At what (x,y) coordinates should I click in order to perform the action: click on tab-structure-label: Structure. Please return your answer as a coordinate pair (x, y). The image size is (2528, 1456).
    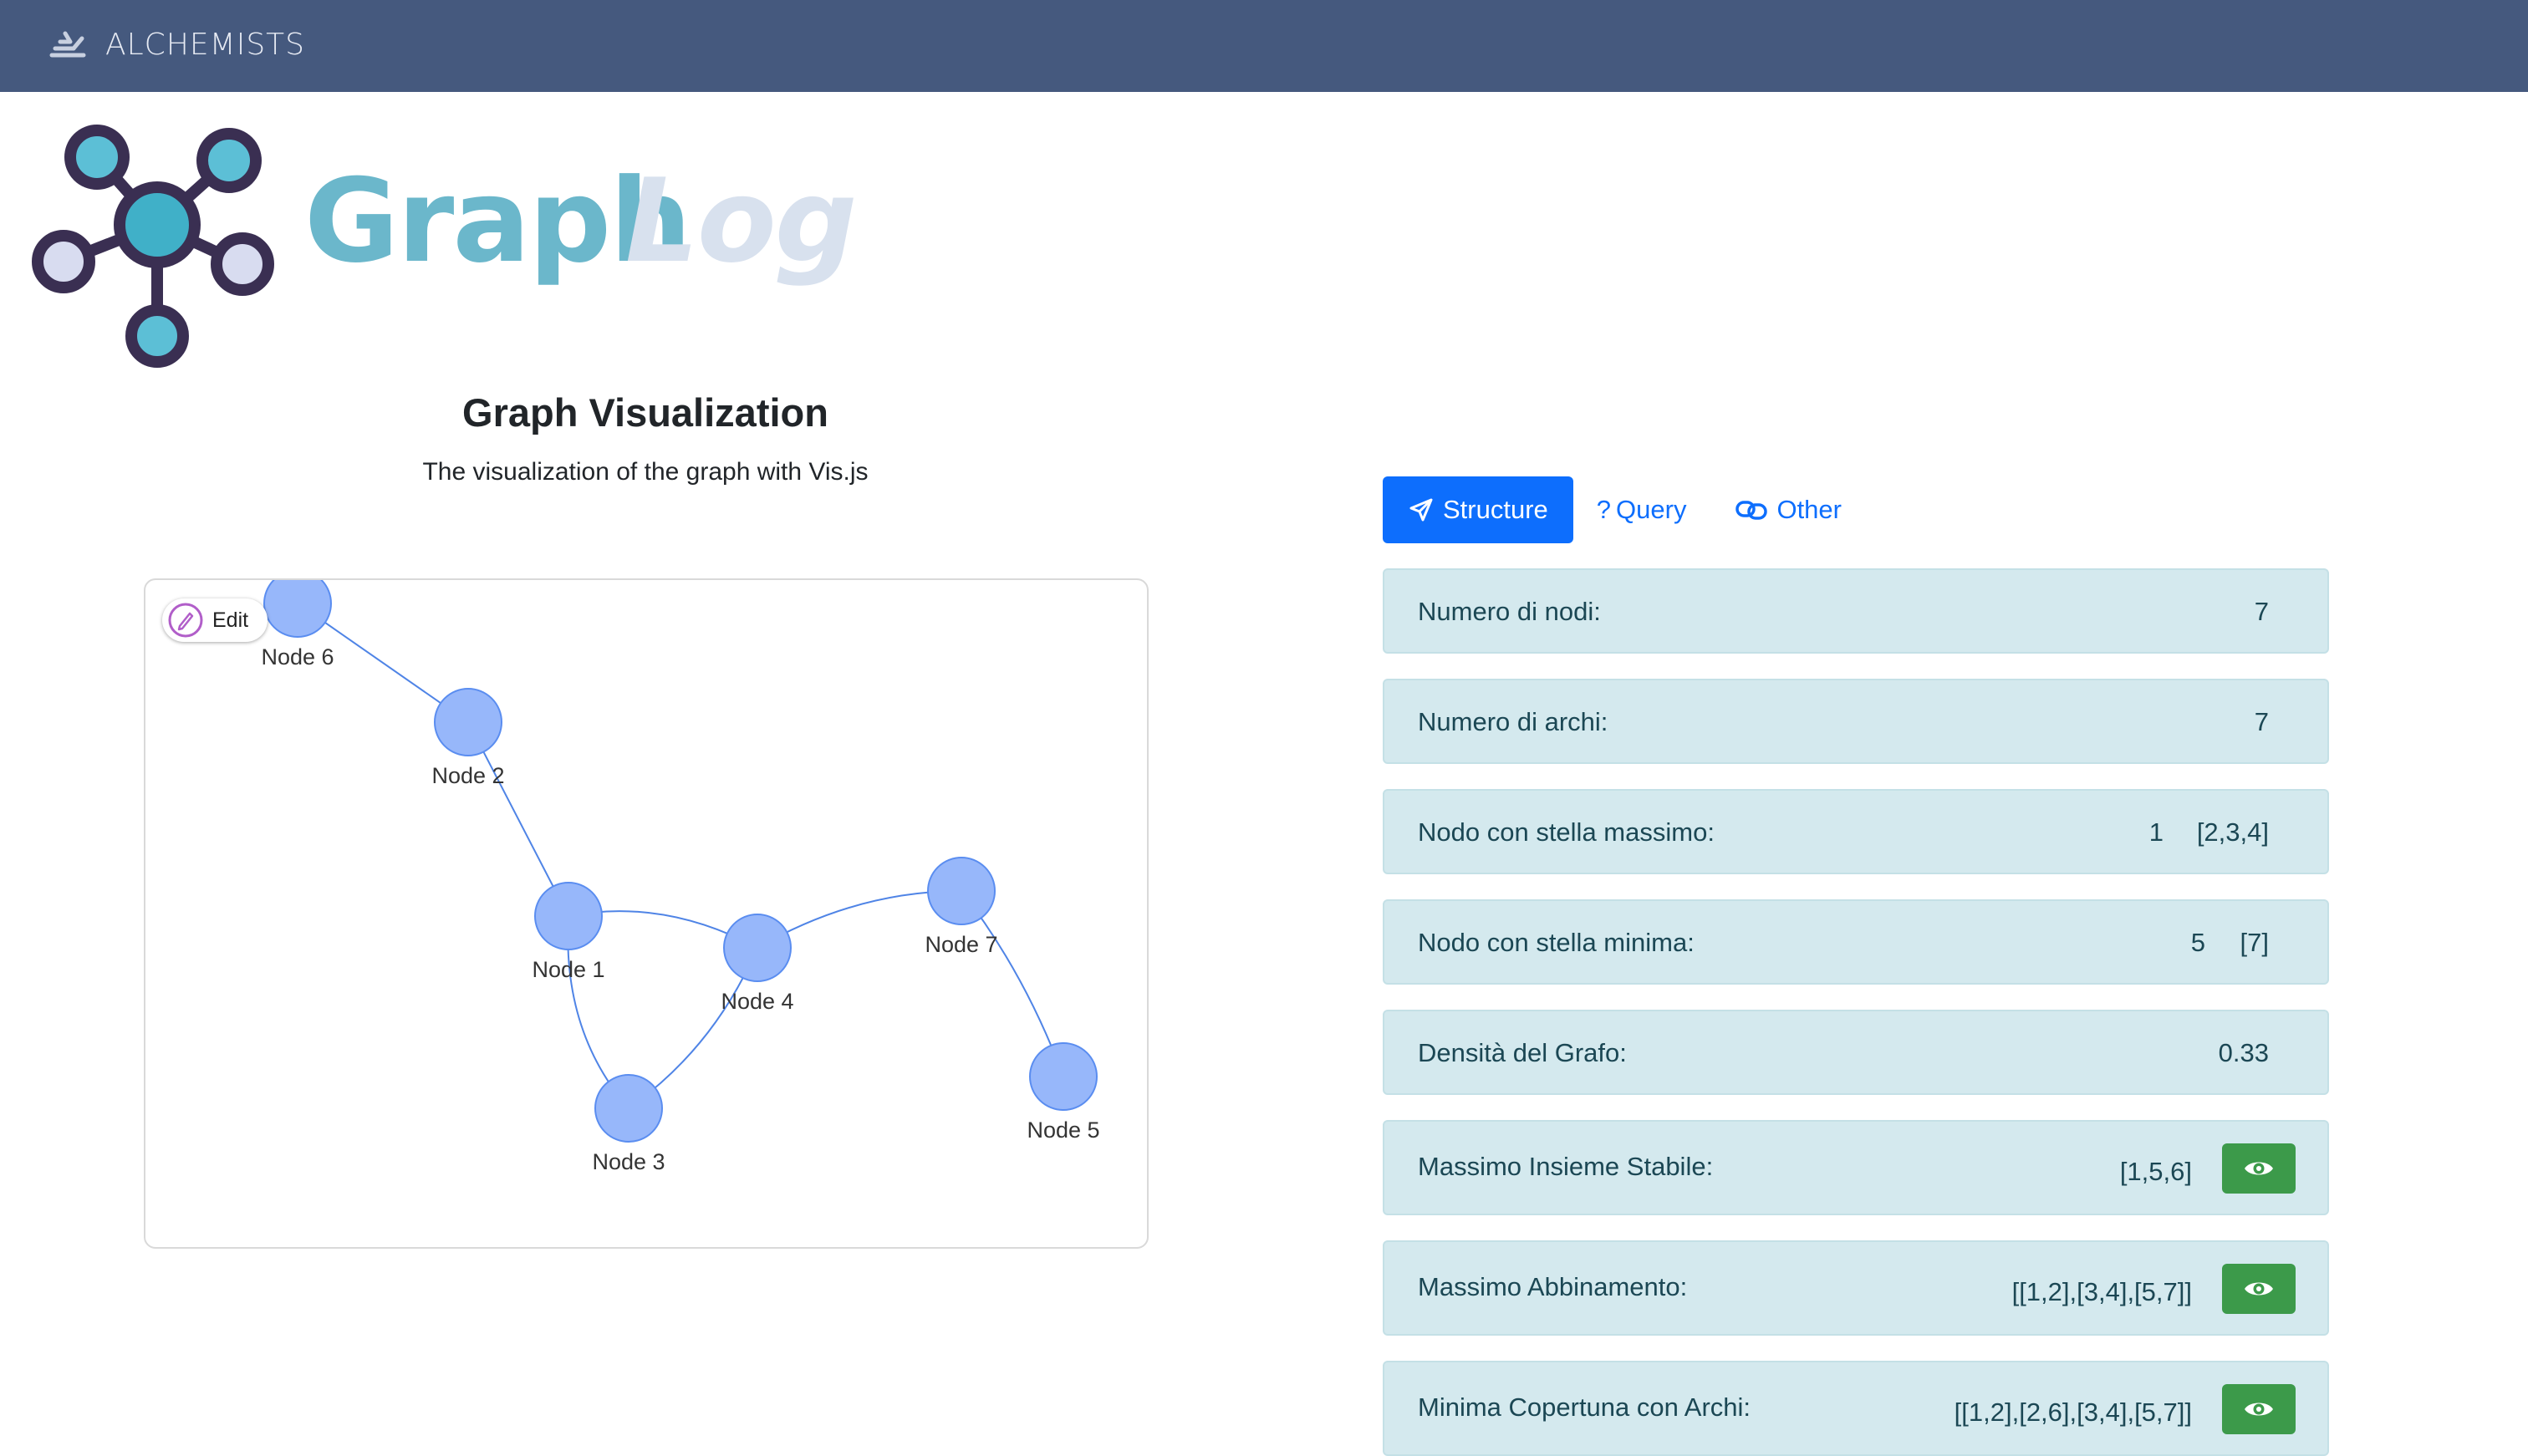
    Looking at the image, I should click on (1495, 509).